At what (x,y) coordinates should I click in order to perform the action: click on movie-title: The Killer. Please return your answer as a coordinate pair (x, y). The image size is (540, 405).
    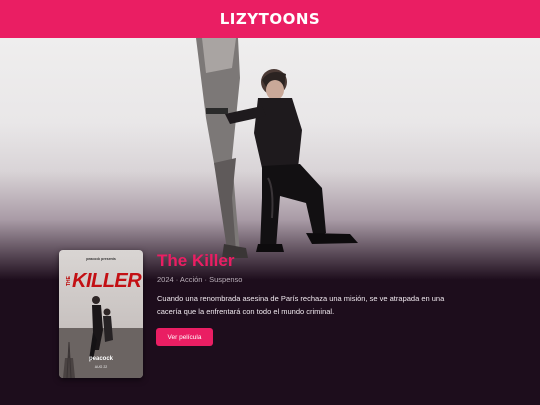
    Looking at the image, I should click on (196, 260).